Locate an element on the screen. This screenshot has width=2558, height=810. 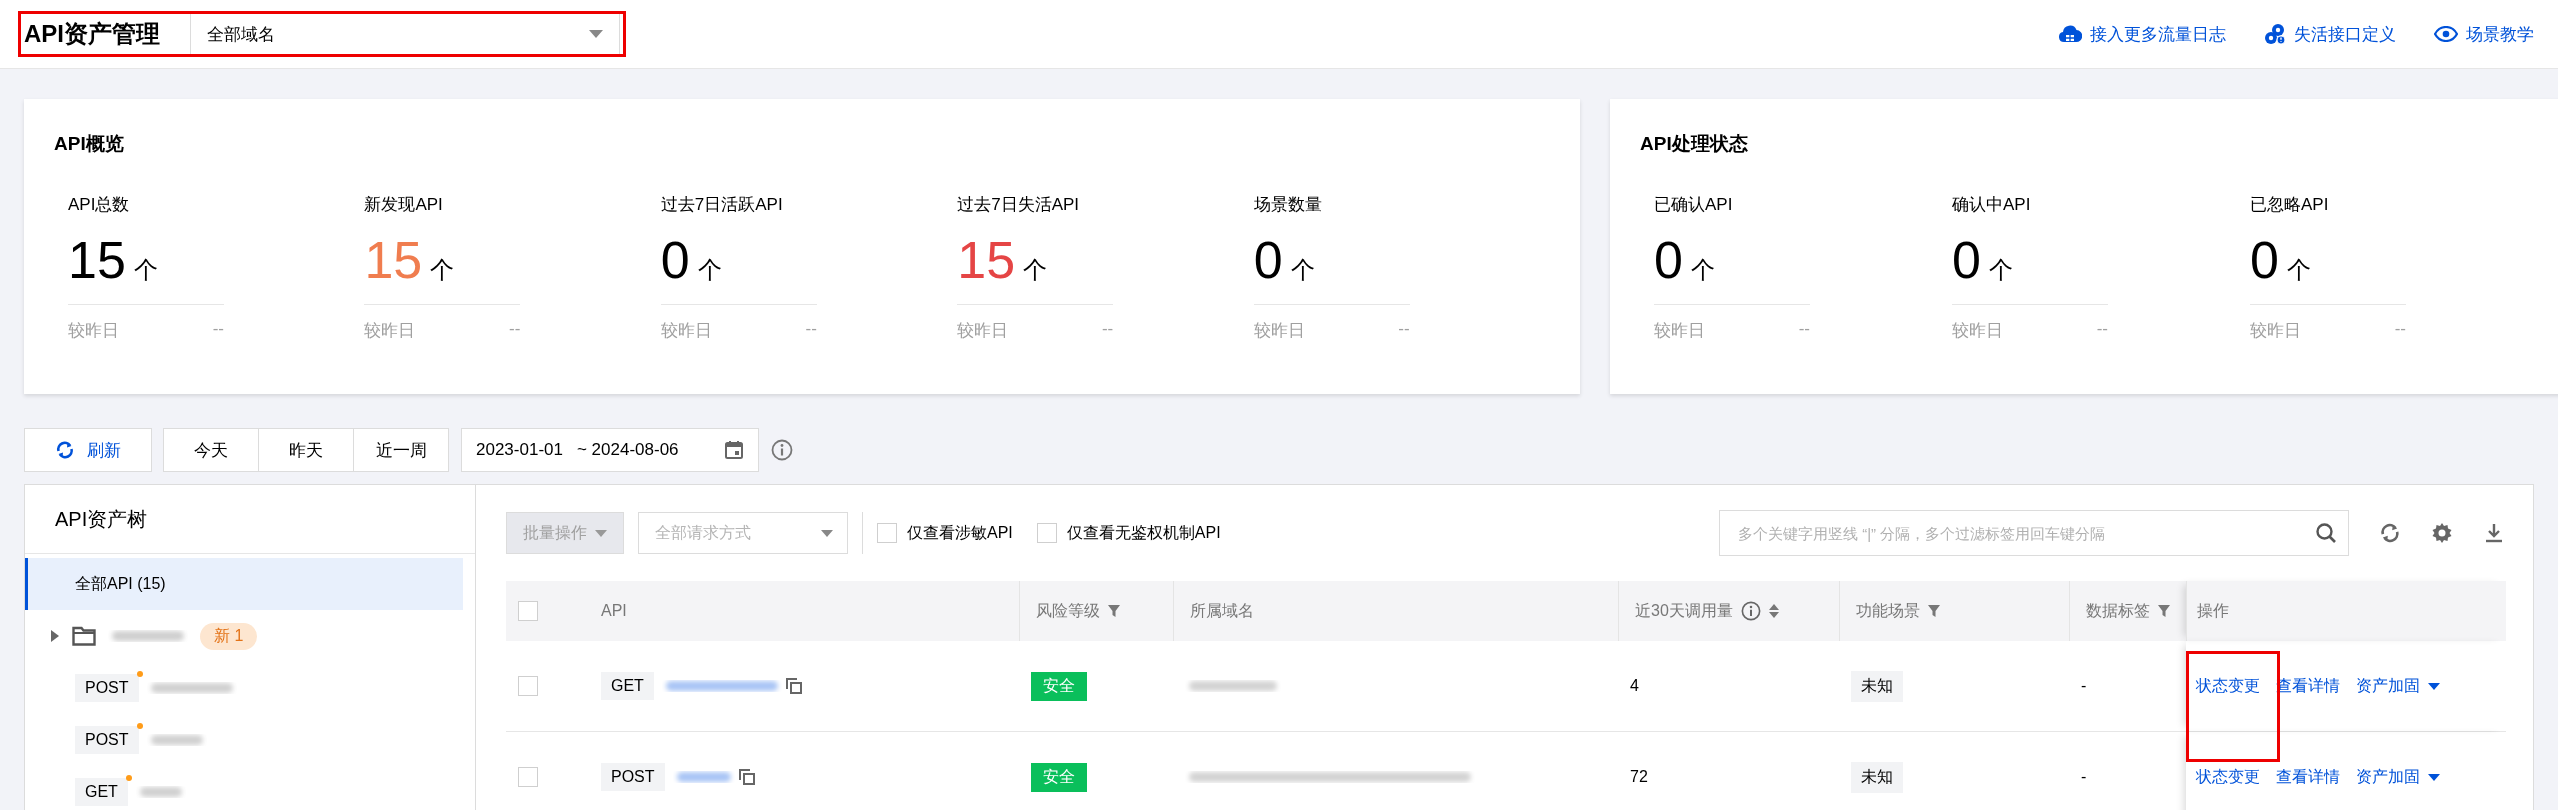
card-title: API概览 is located at coordinates (89, 144).